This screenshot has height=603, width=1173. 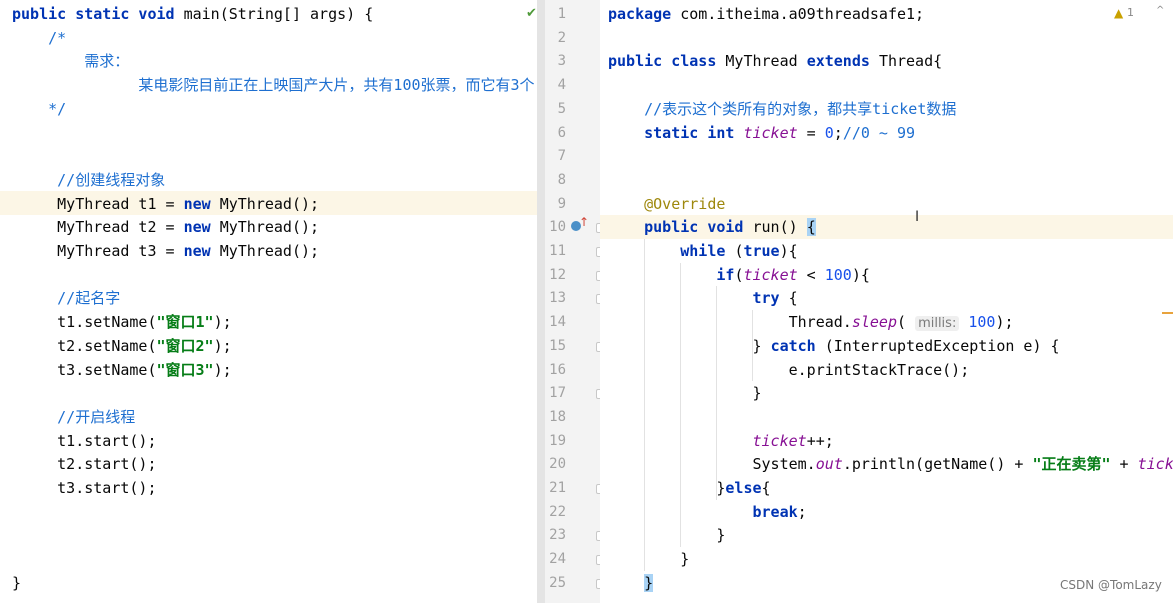 I want to click on code-token: static int, so click(x=676, y=132).